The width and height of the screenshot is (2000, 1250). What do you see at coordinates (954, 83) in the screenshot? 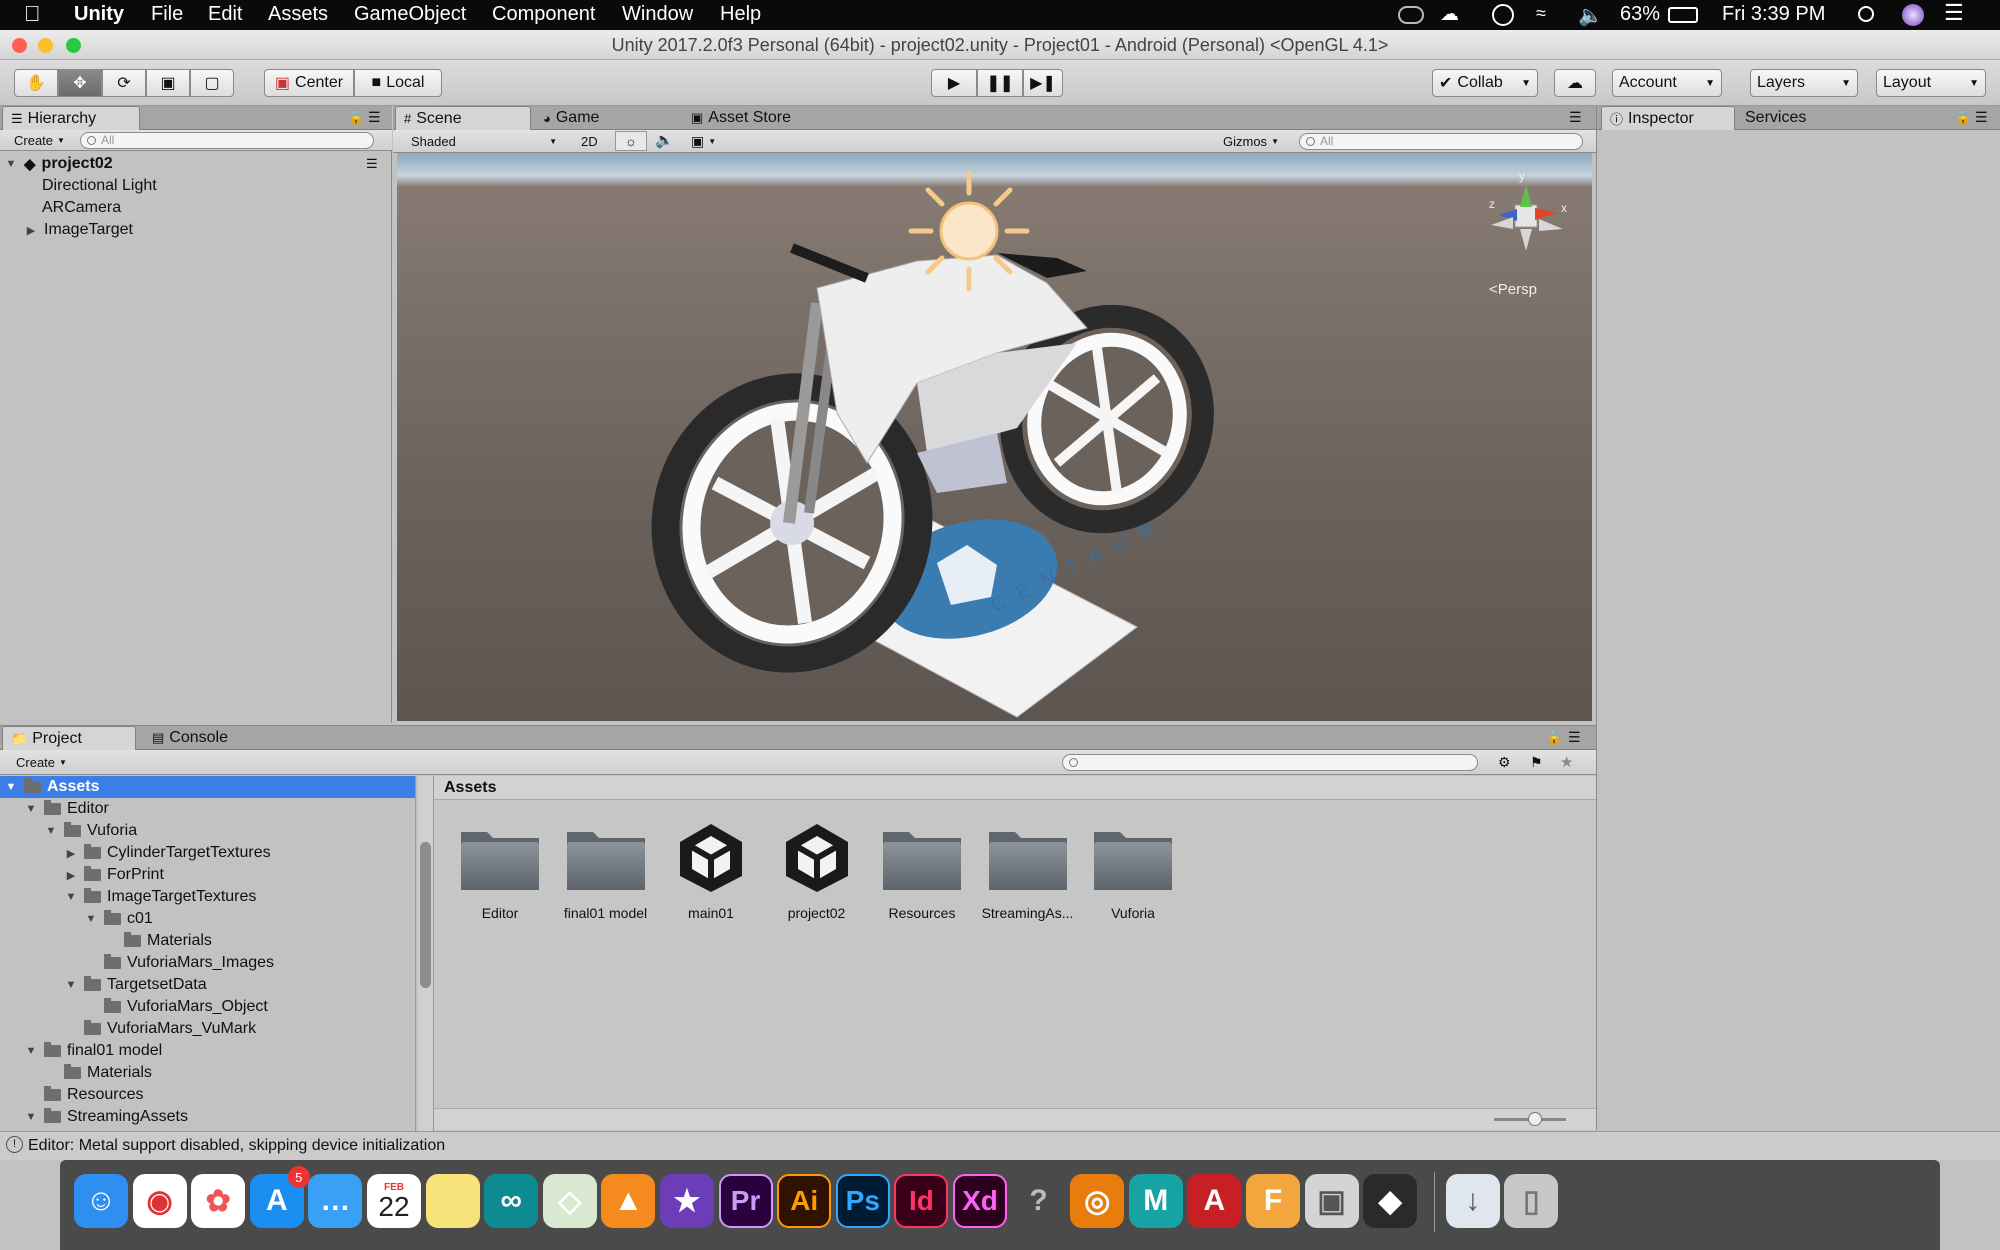
I see `play-button: ▶` at bounding box center [954, 83].